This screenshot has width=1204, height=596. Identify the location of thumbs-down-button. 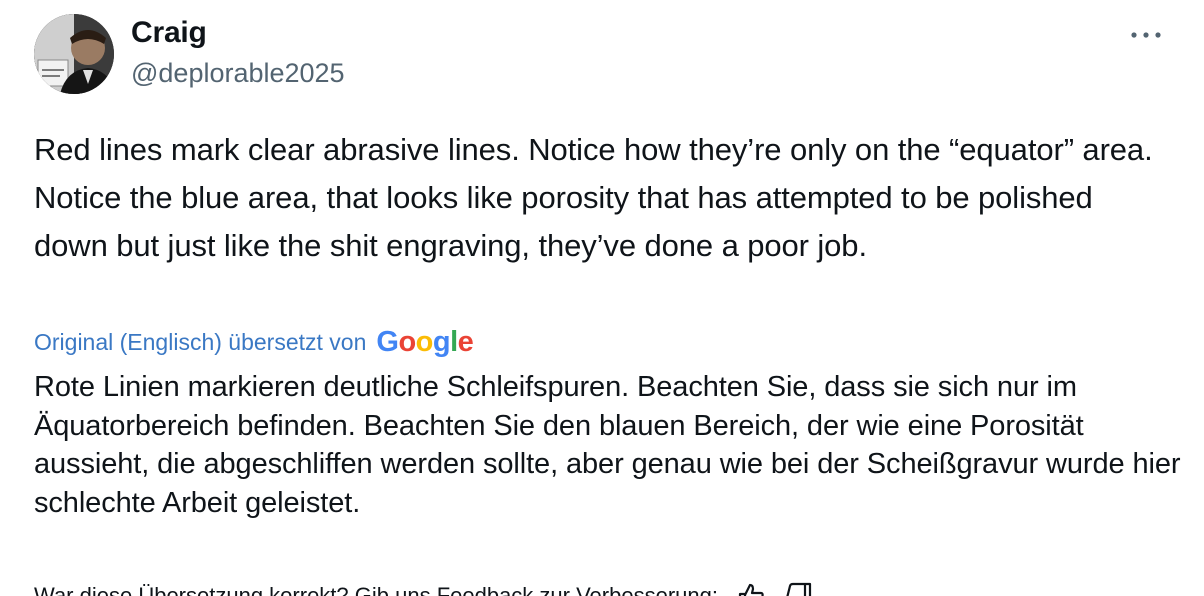
(799, 588).